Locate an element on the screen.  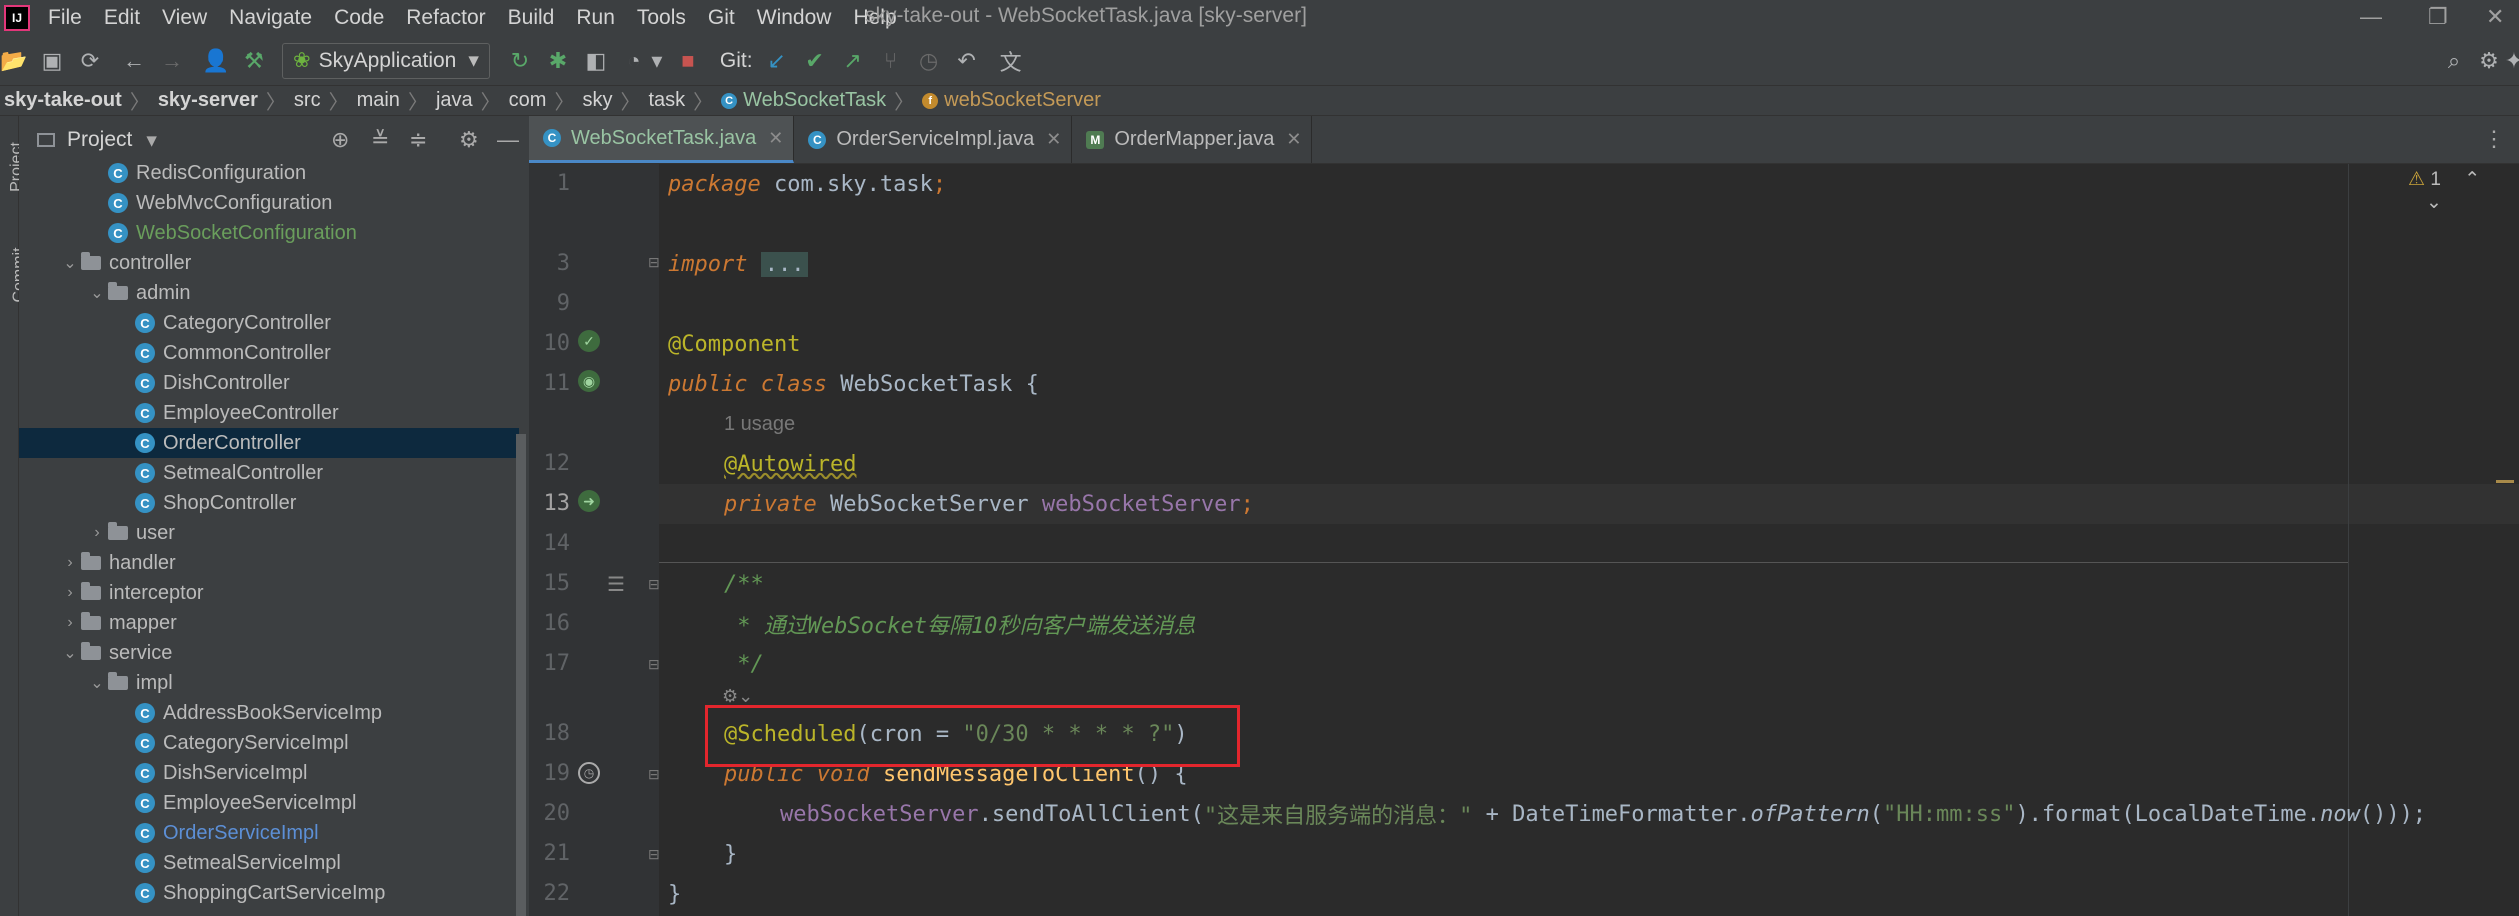
documentation-toggle-icon: ☰ is located at coordinates (616, 584).